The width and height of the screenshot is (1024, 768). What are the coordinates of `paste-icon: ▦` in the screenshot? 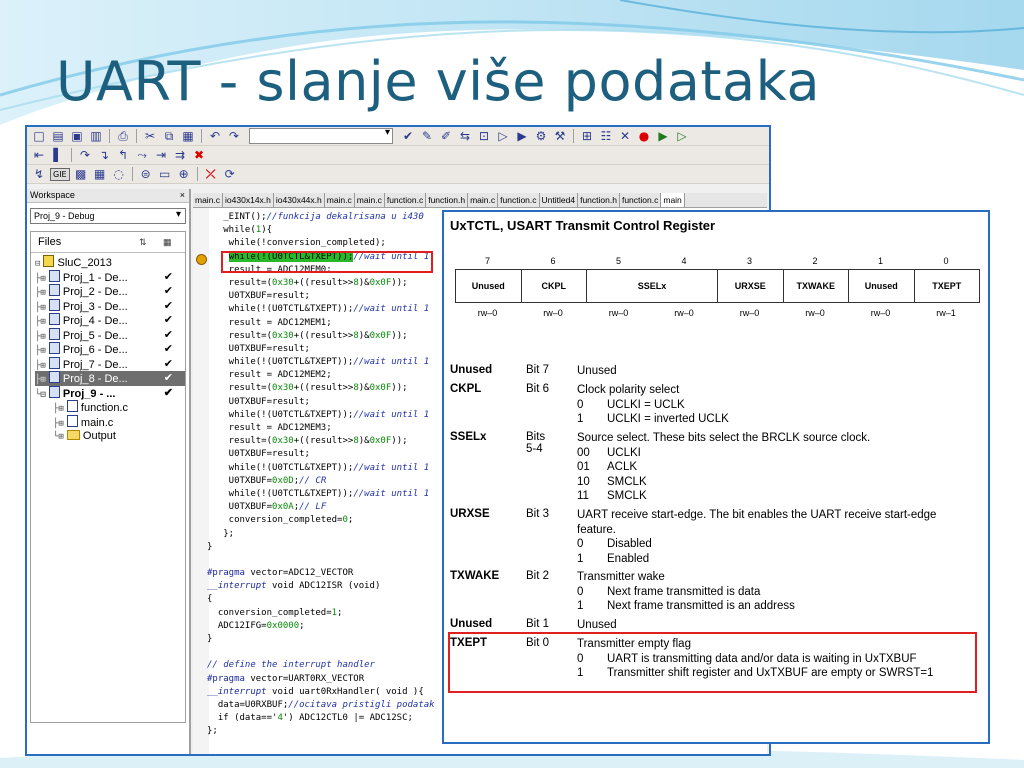 It's located at (188, 136).